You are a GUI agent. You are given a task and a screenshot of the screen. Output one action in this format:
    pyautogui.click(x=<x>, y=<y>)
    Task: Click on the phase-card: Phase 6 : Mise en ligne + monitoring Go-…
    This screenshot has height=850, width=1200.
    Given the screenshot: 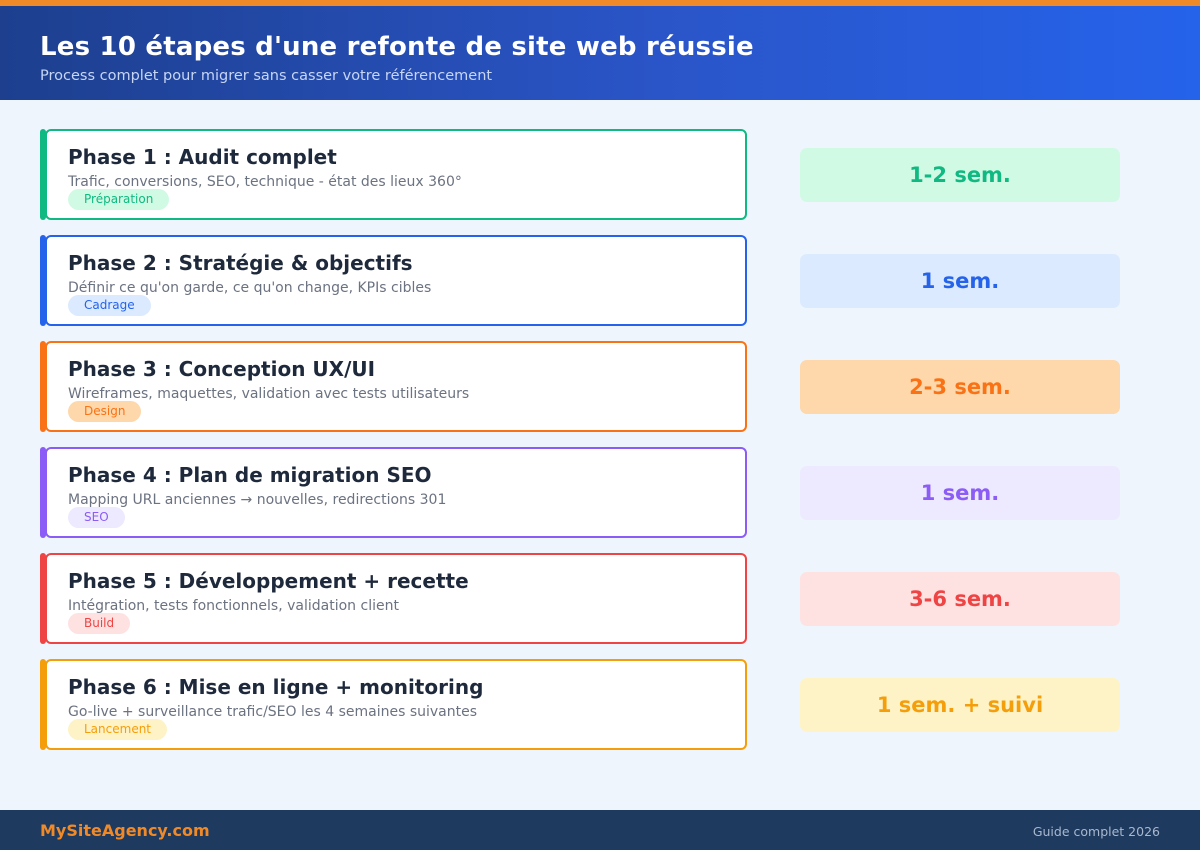 What is the action you would take?
    pyautogui.click(x=396, y=704)
    